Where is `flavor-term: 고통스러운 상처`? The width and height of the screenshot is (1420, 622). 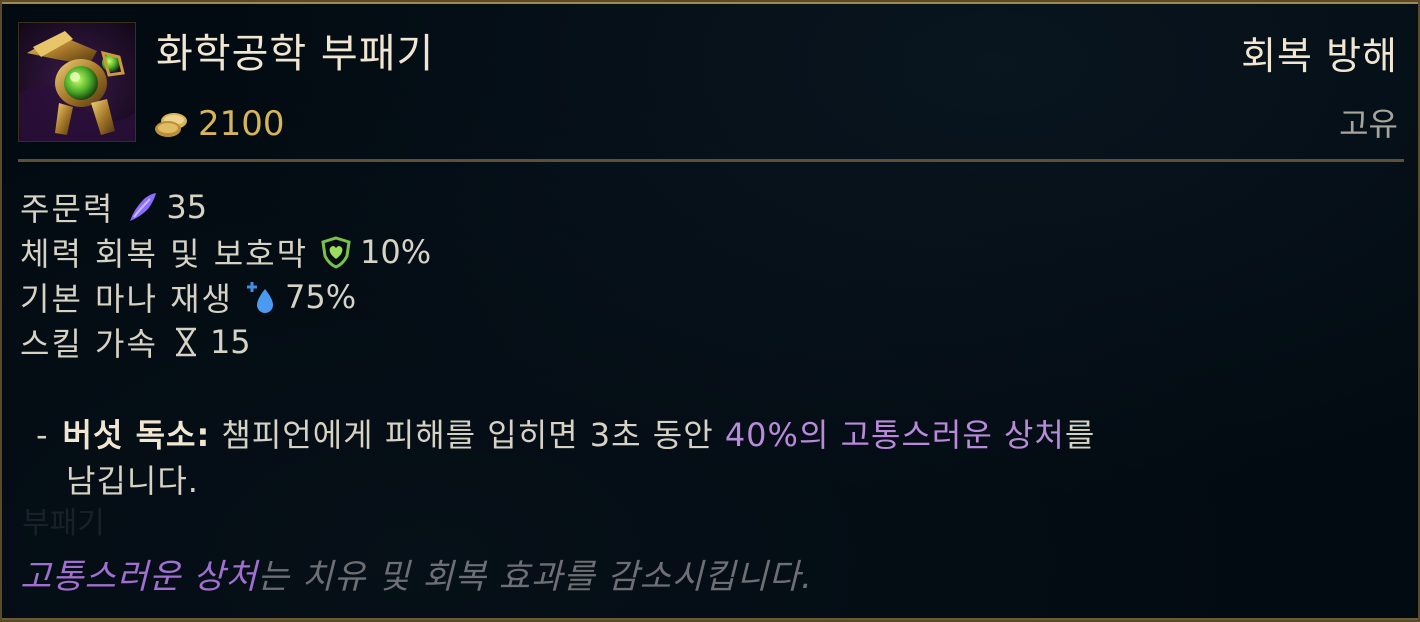
flavor-term: 고통스러운 상처 is located at coordinates (139, 577).